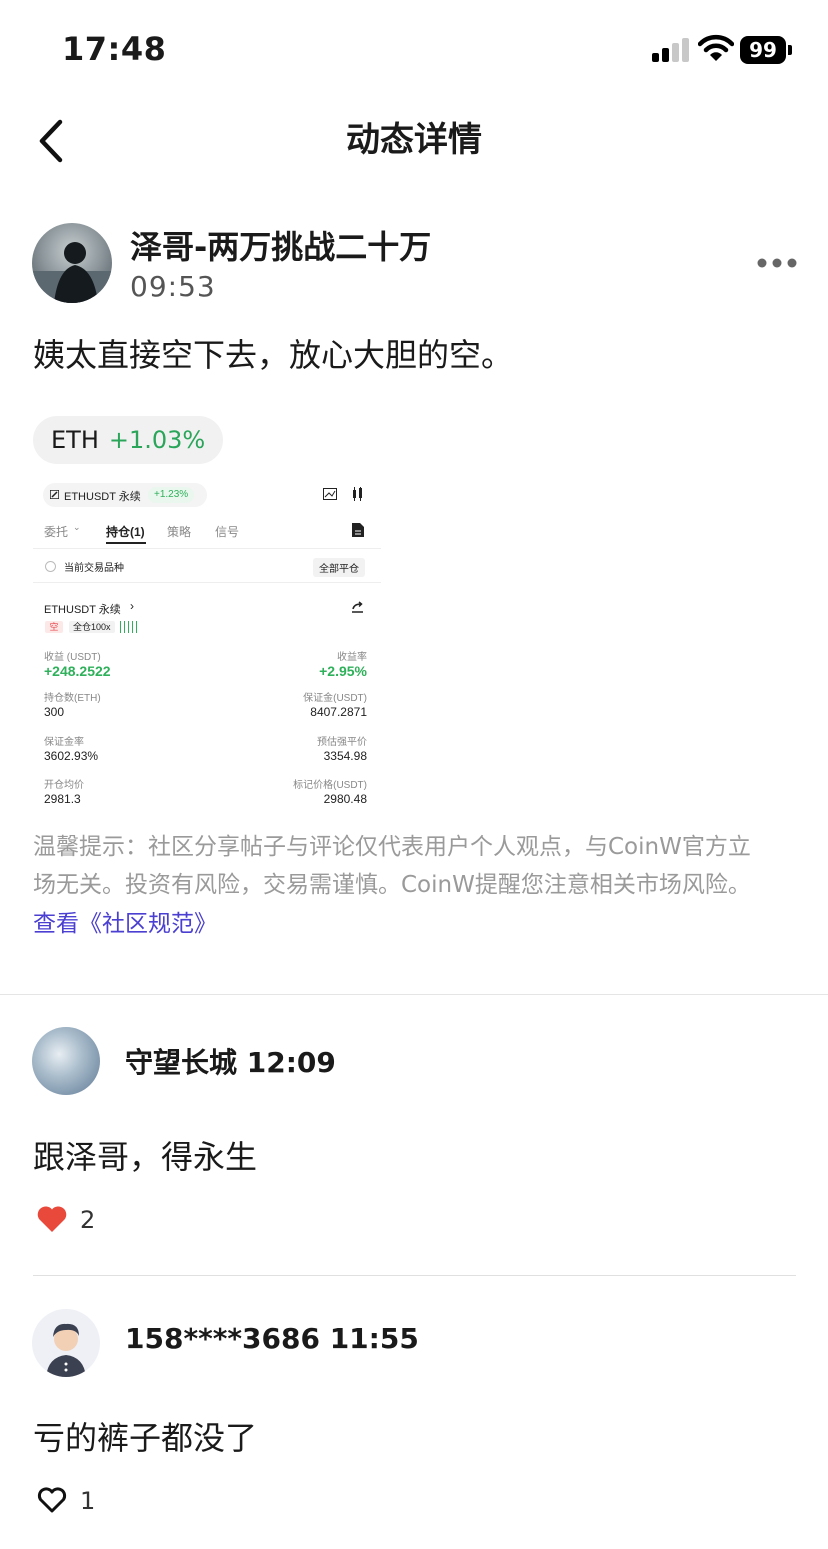 The height and width of the screenshot is (1549, 828). Describe the element at coordinates (670, 50) in the screenshot. I see `cellular-signal-icon` at that location.